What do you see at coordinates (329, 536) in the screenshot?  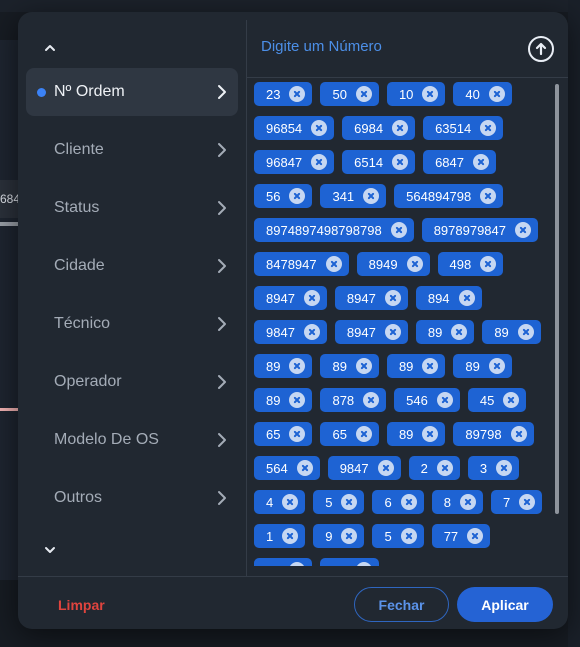 I see `chip-value: 9` at bounding box center [329, 536].